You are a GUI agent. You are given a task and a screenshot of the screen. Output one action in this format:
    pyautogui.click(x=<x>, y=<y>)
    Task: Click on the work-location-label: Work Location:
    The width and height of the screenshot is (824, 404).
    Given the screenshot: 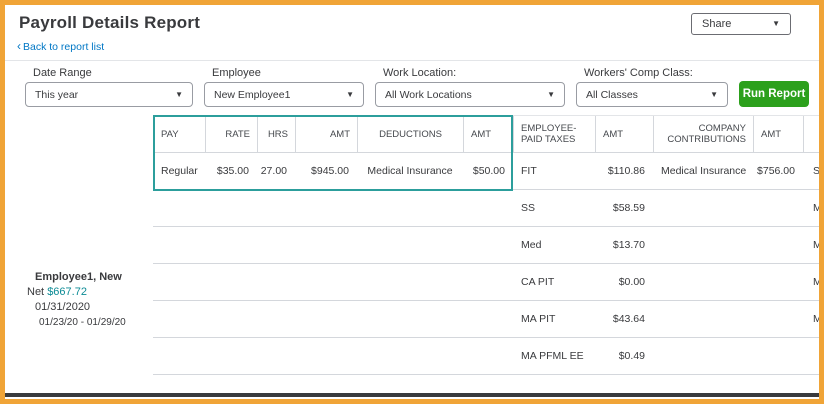 What is the action you would take?
    pyautogui.click(x=420, y=73)
    